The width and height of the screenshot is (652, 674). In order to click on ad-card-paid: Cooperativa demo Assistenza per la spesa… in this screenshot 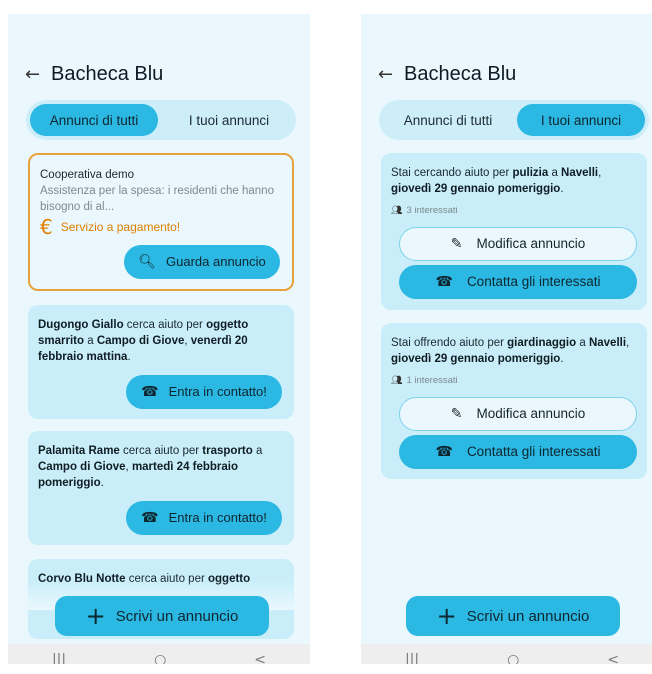, I will do `click(161, 222)`.